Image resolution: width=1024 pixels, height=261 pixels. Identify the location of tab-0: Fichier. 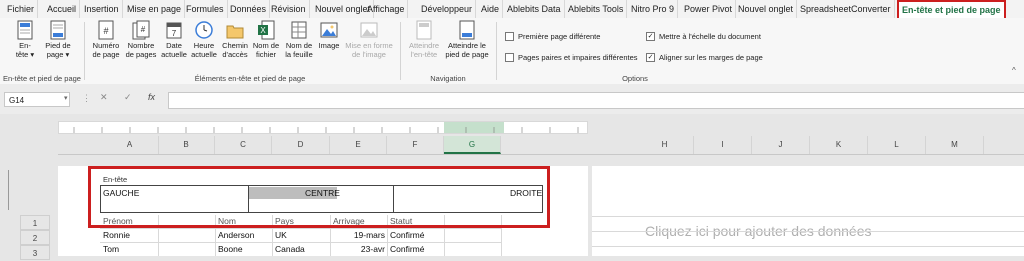
(21, 9).